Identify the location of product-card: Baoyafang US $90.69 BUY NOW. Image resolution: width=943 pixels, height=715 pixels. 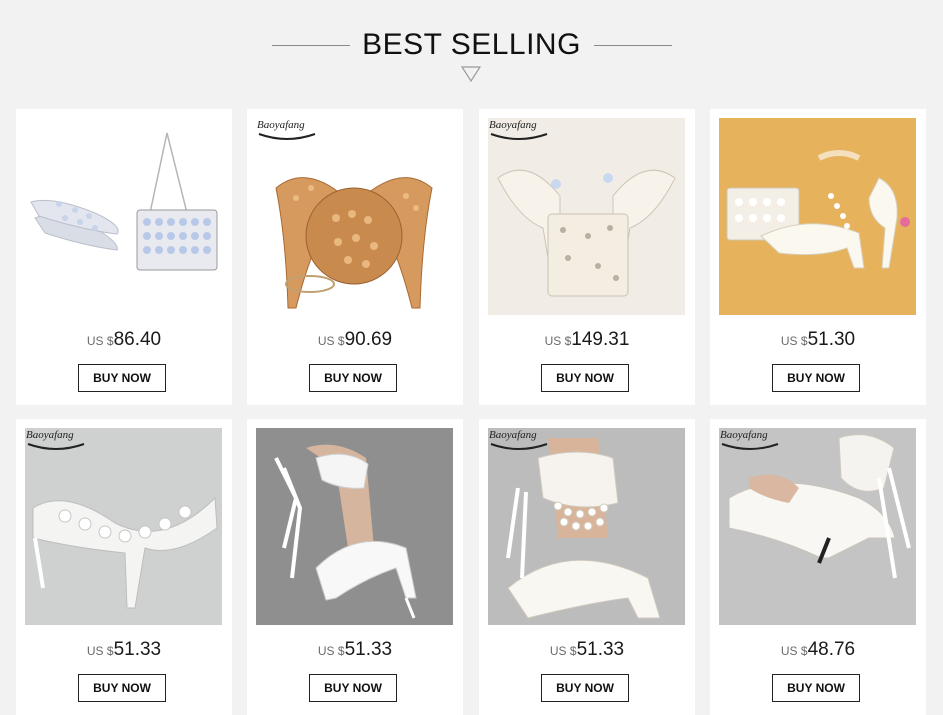
(355, 257).